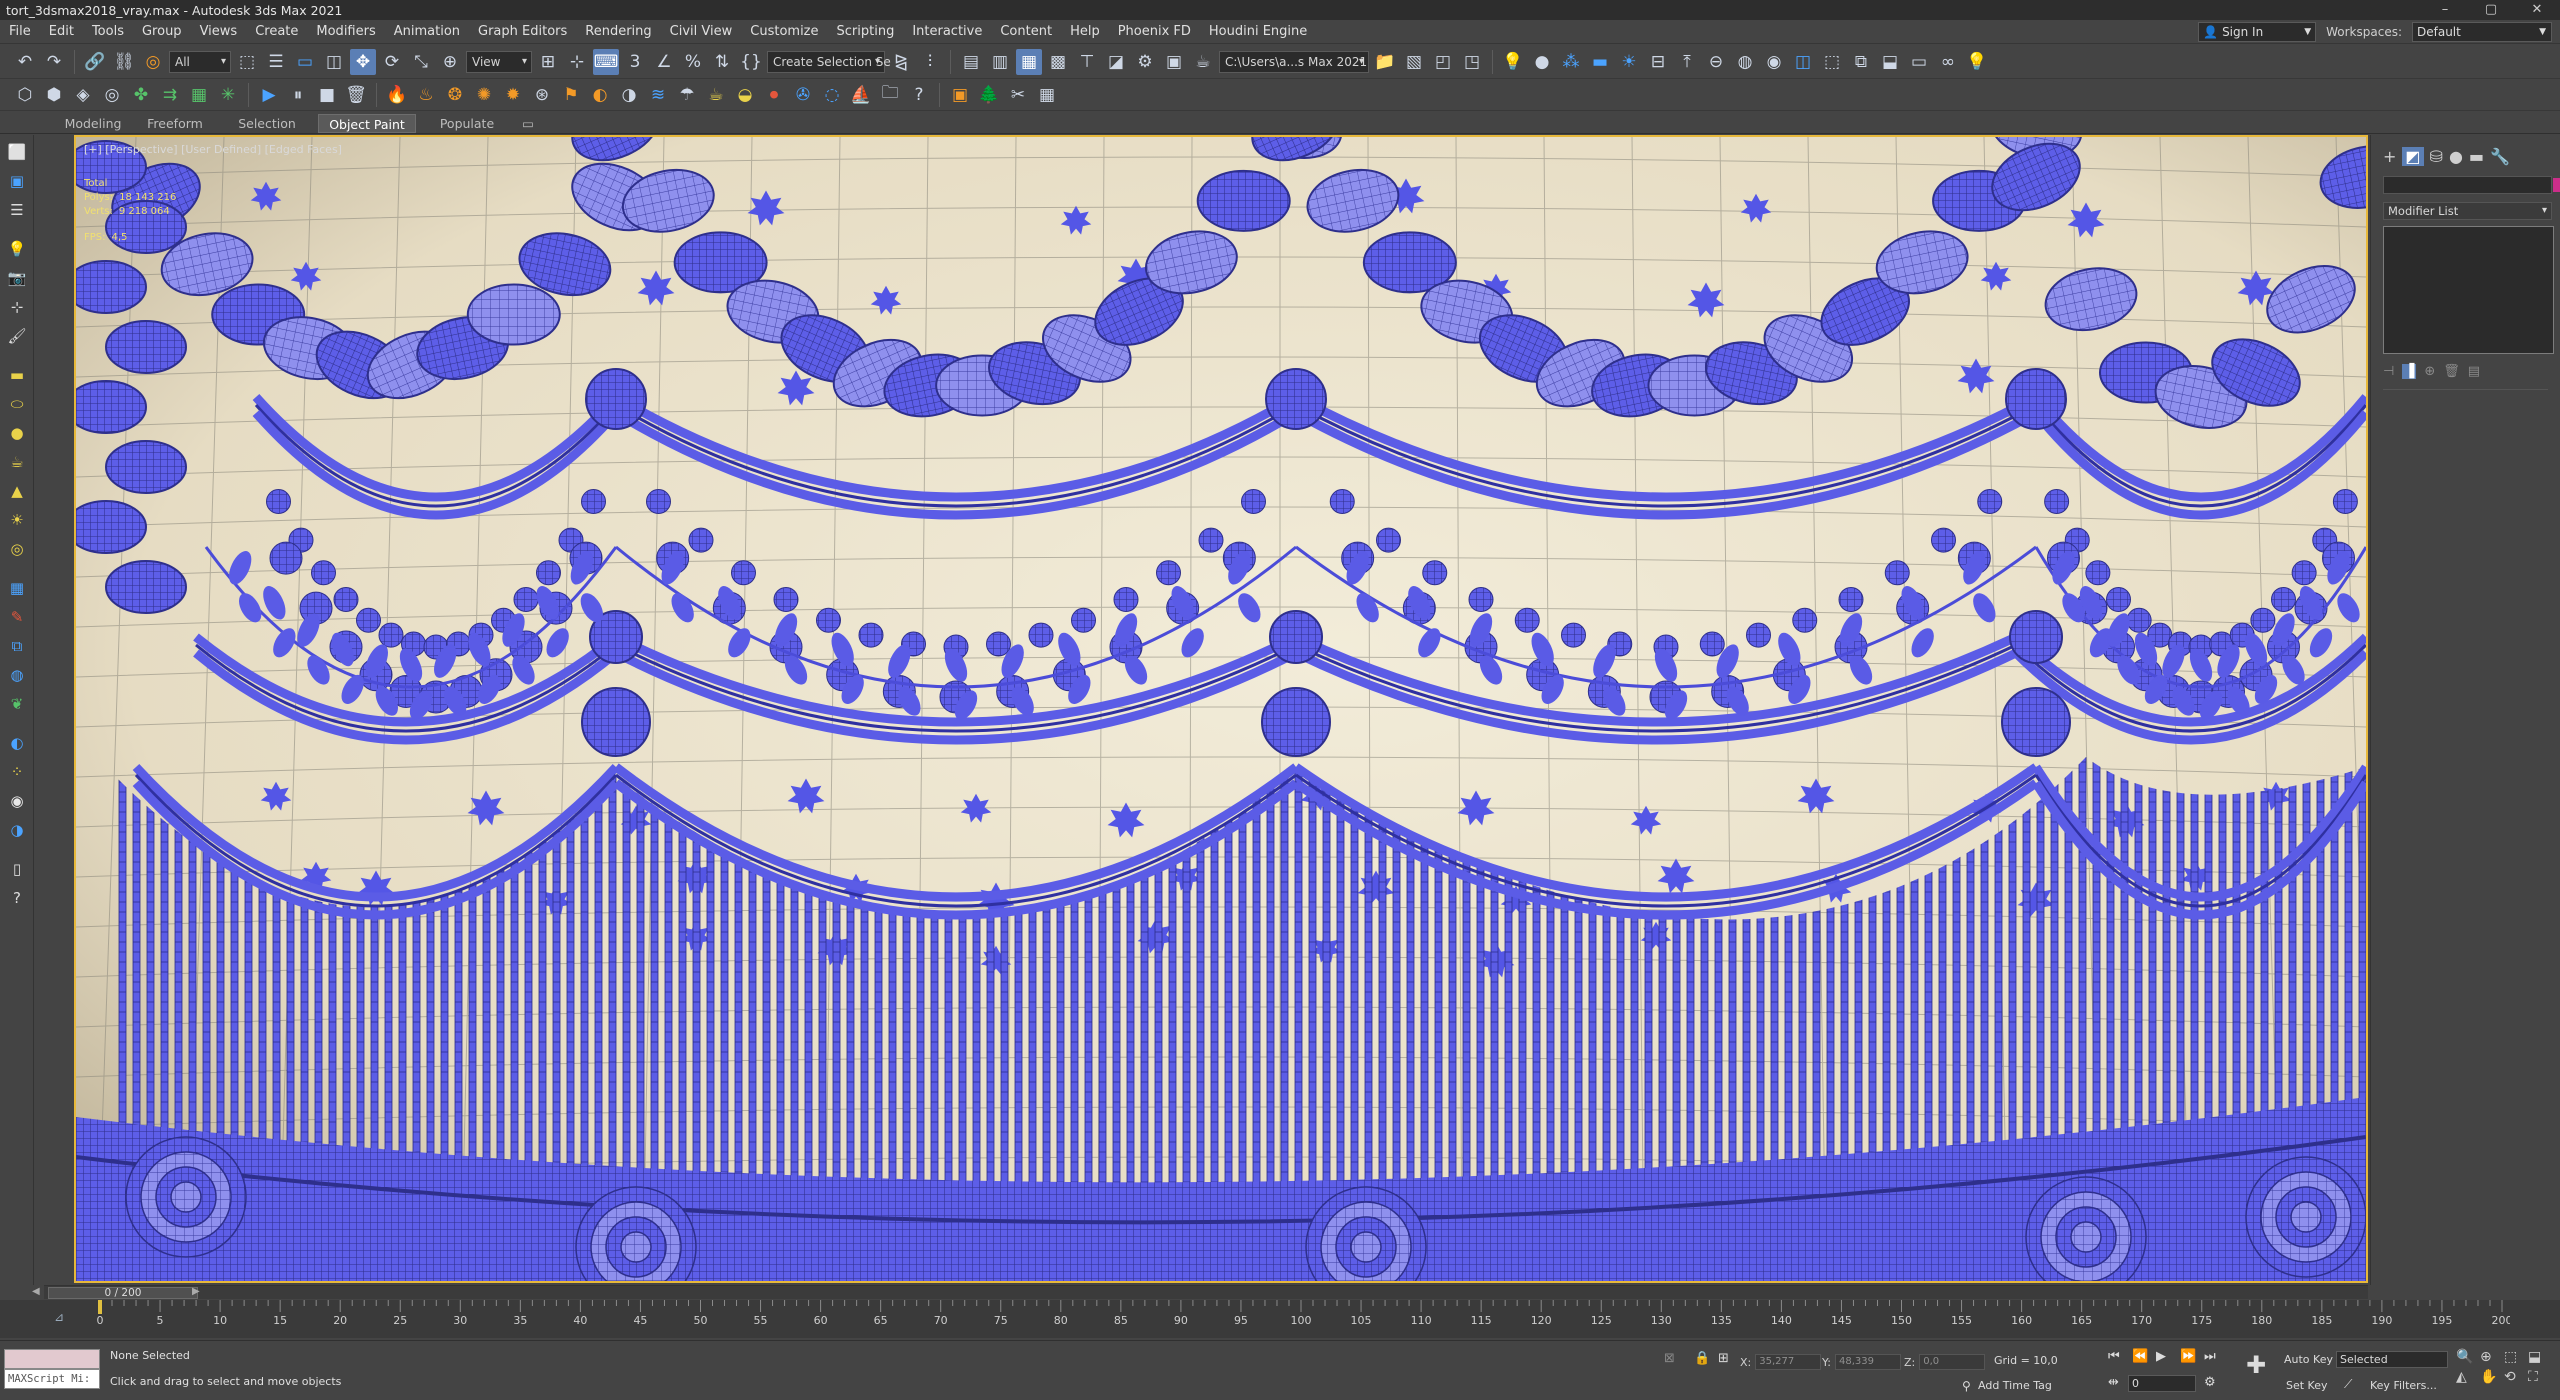 Image resolution: width=2560 pixels, height=1400 pixels. What do you see at coordinates (2491, 1377) in the screenshot?
I see `pan-icon: ✋` at bounding box center [2491, 1377].